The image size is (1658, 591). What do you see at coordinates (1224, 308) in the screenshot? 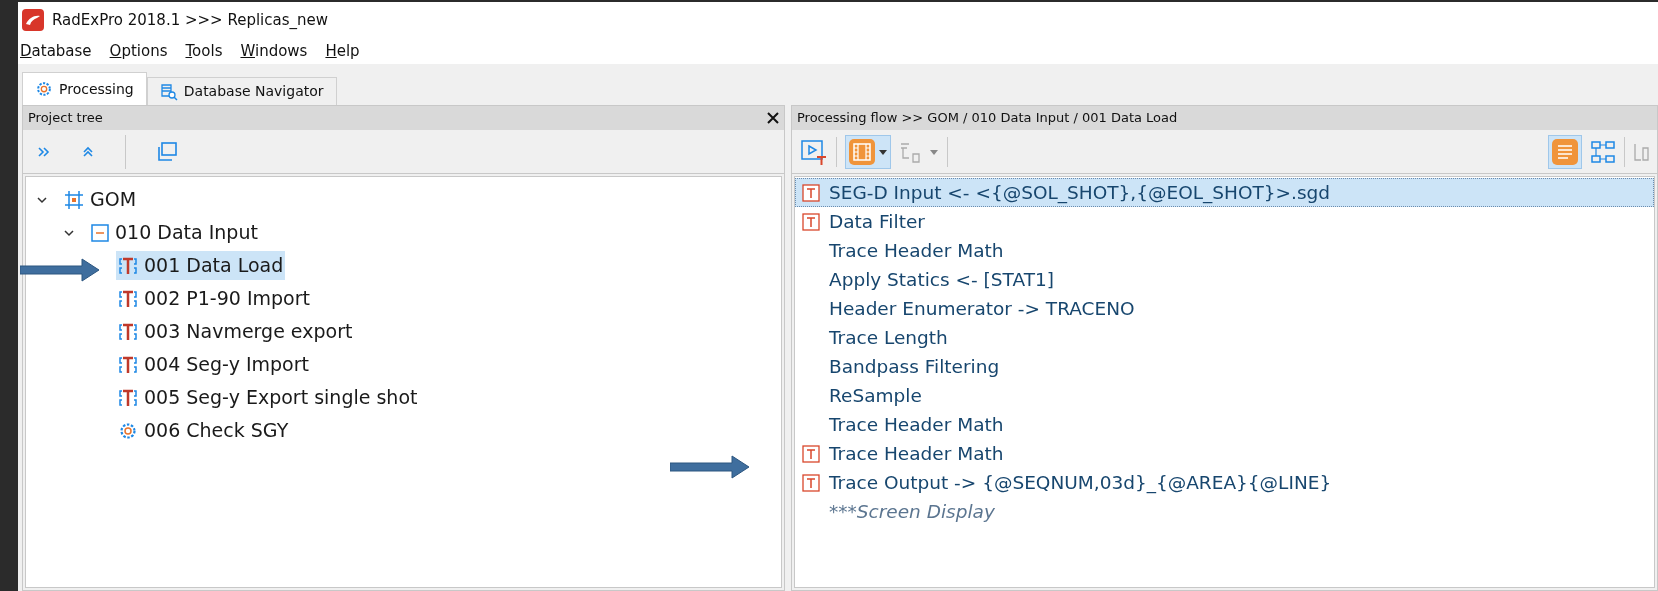
I see `flow-item: Header Enumerator -> TRACENO` at bounding box center [1224, 308].